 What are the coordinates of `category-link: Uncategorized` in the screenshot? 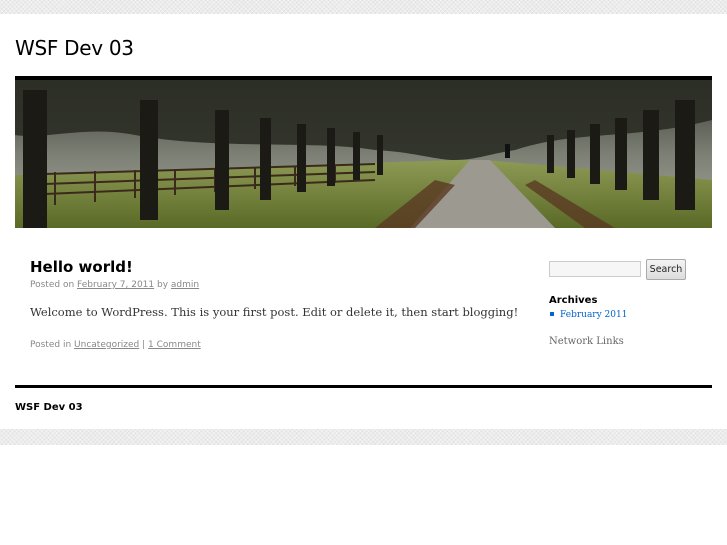 It's located at (106, 345).